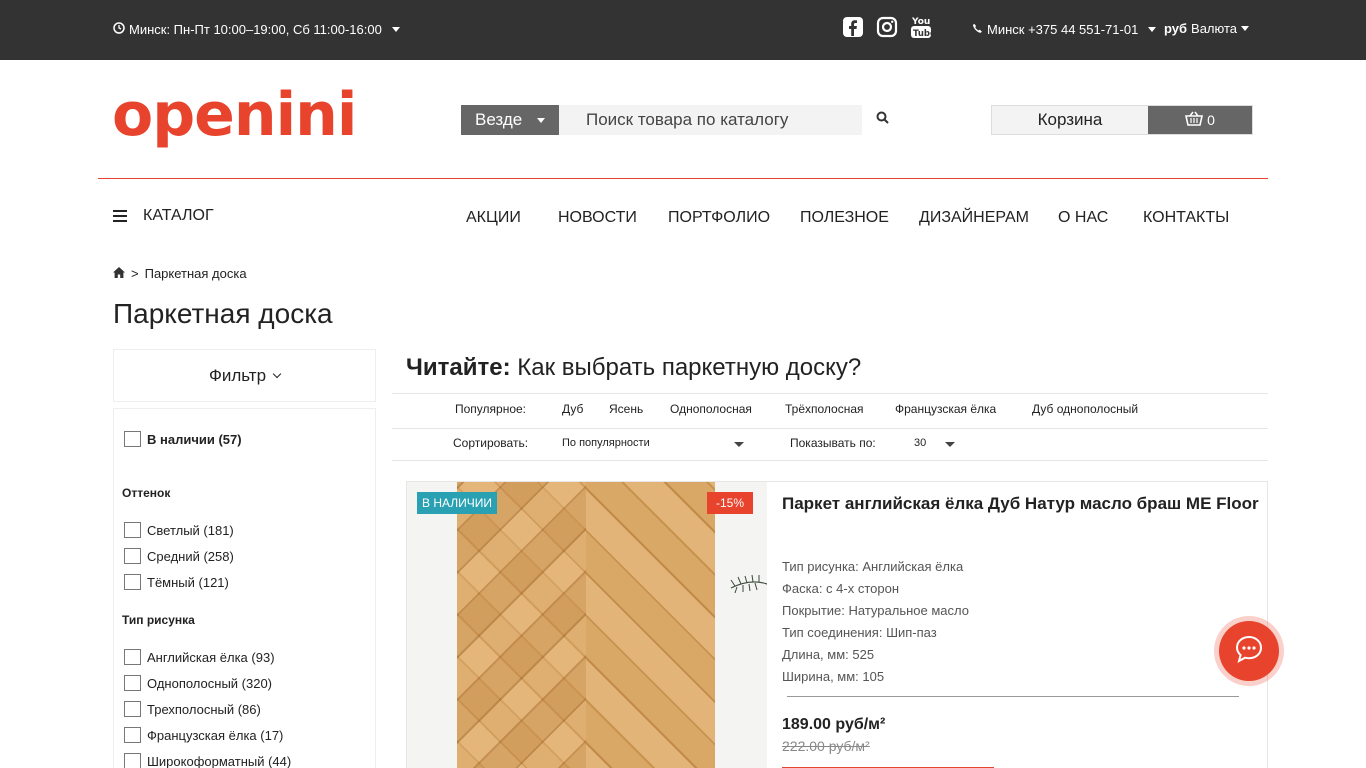 The height and width of the screenshot is (768, 1366). I want to click on filter-option: Средний (258), so click(179, 556).